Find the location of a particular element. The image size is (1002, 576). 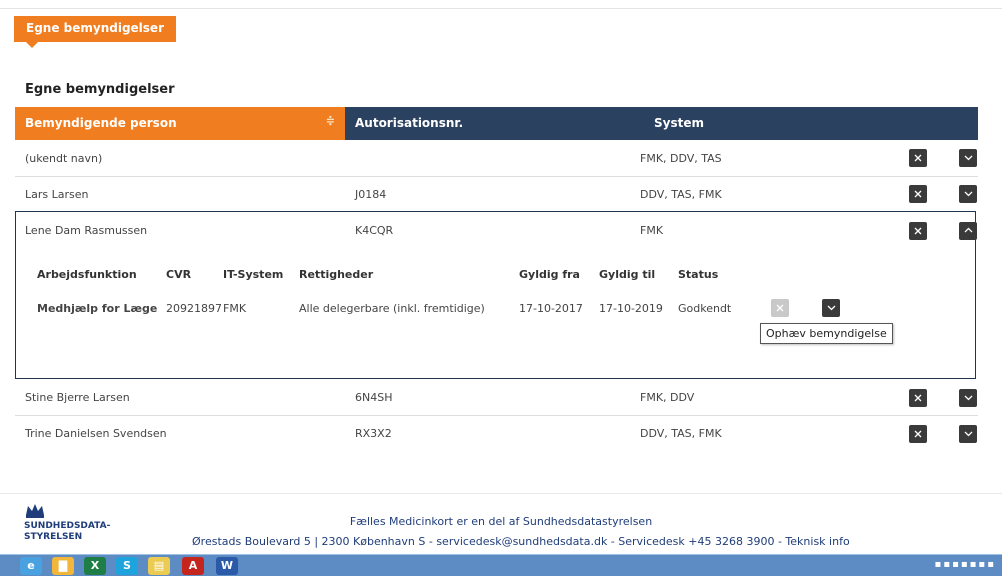

detail-header-gyldig-fra: Gyldig fra is located at coordinates (549, 274).